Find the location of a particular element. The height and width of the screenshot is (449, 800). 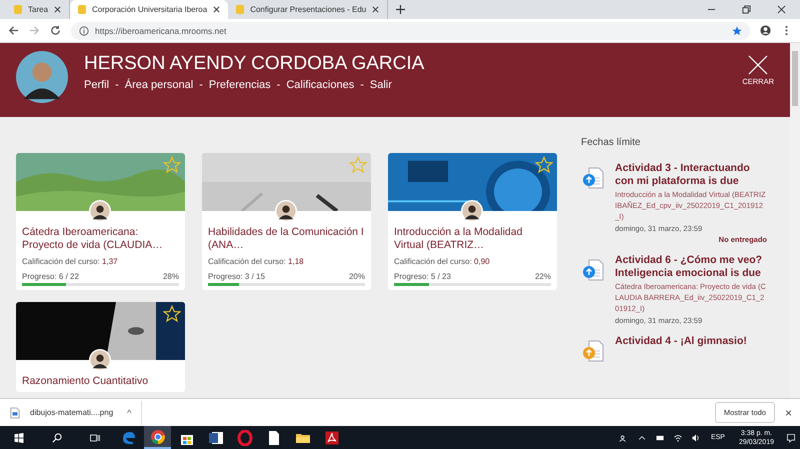

wifi-icon is located at coordinates (677, 437).